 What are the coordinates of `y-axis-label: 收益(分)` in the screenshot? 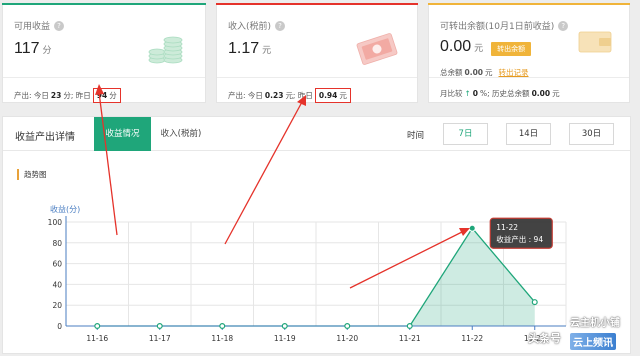 It's located at (65, 209).